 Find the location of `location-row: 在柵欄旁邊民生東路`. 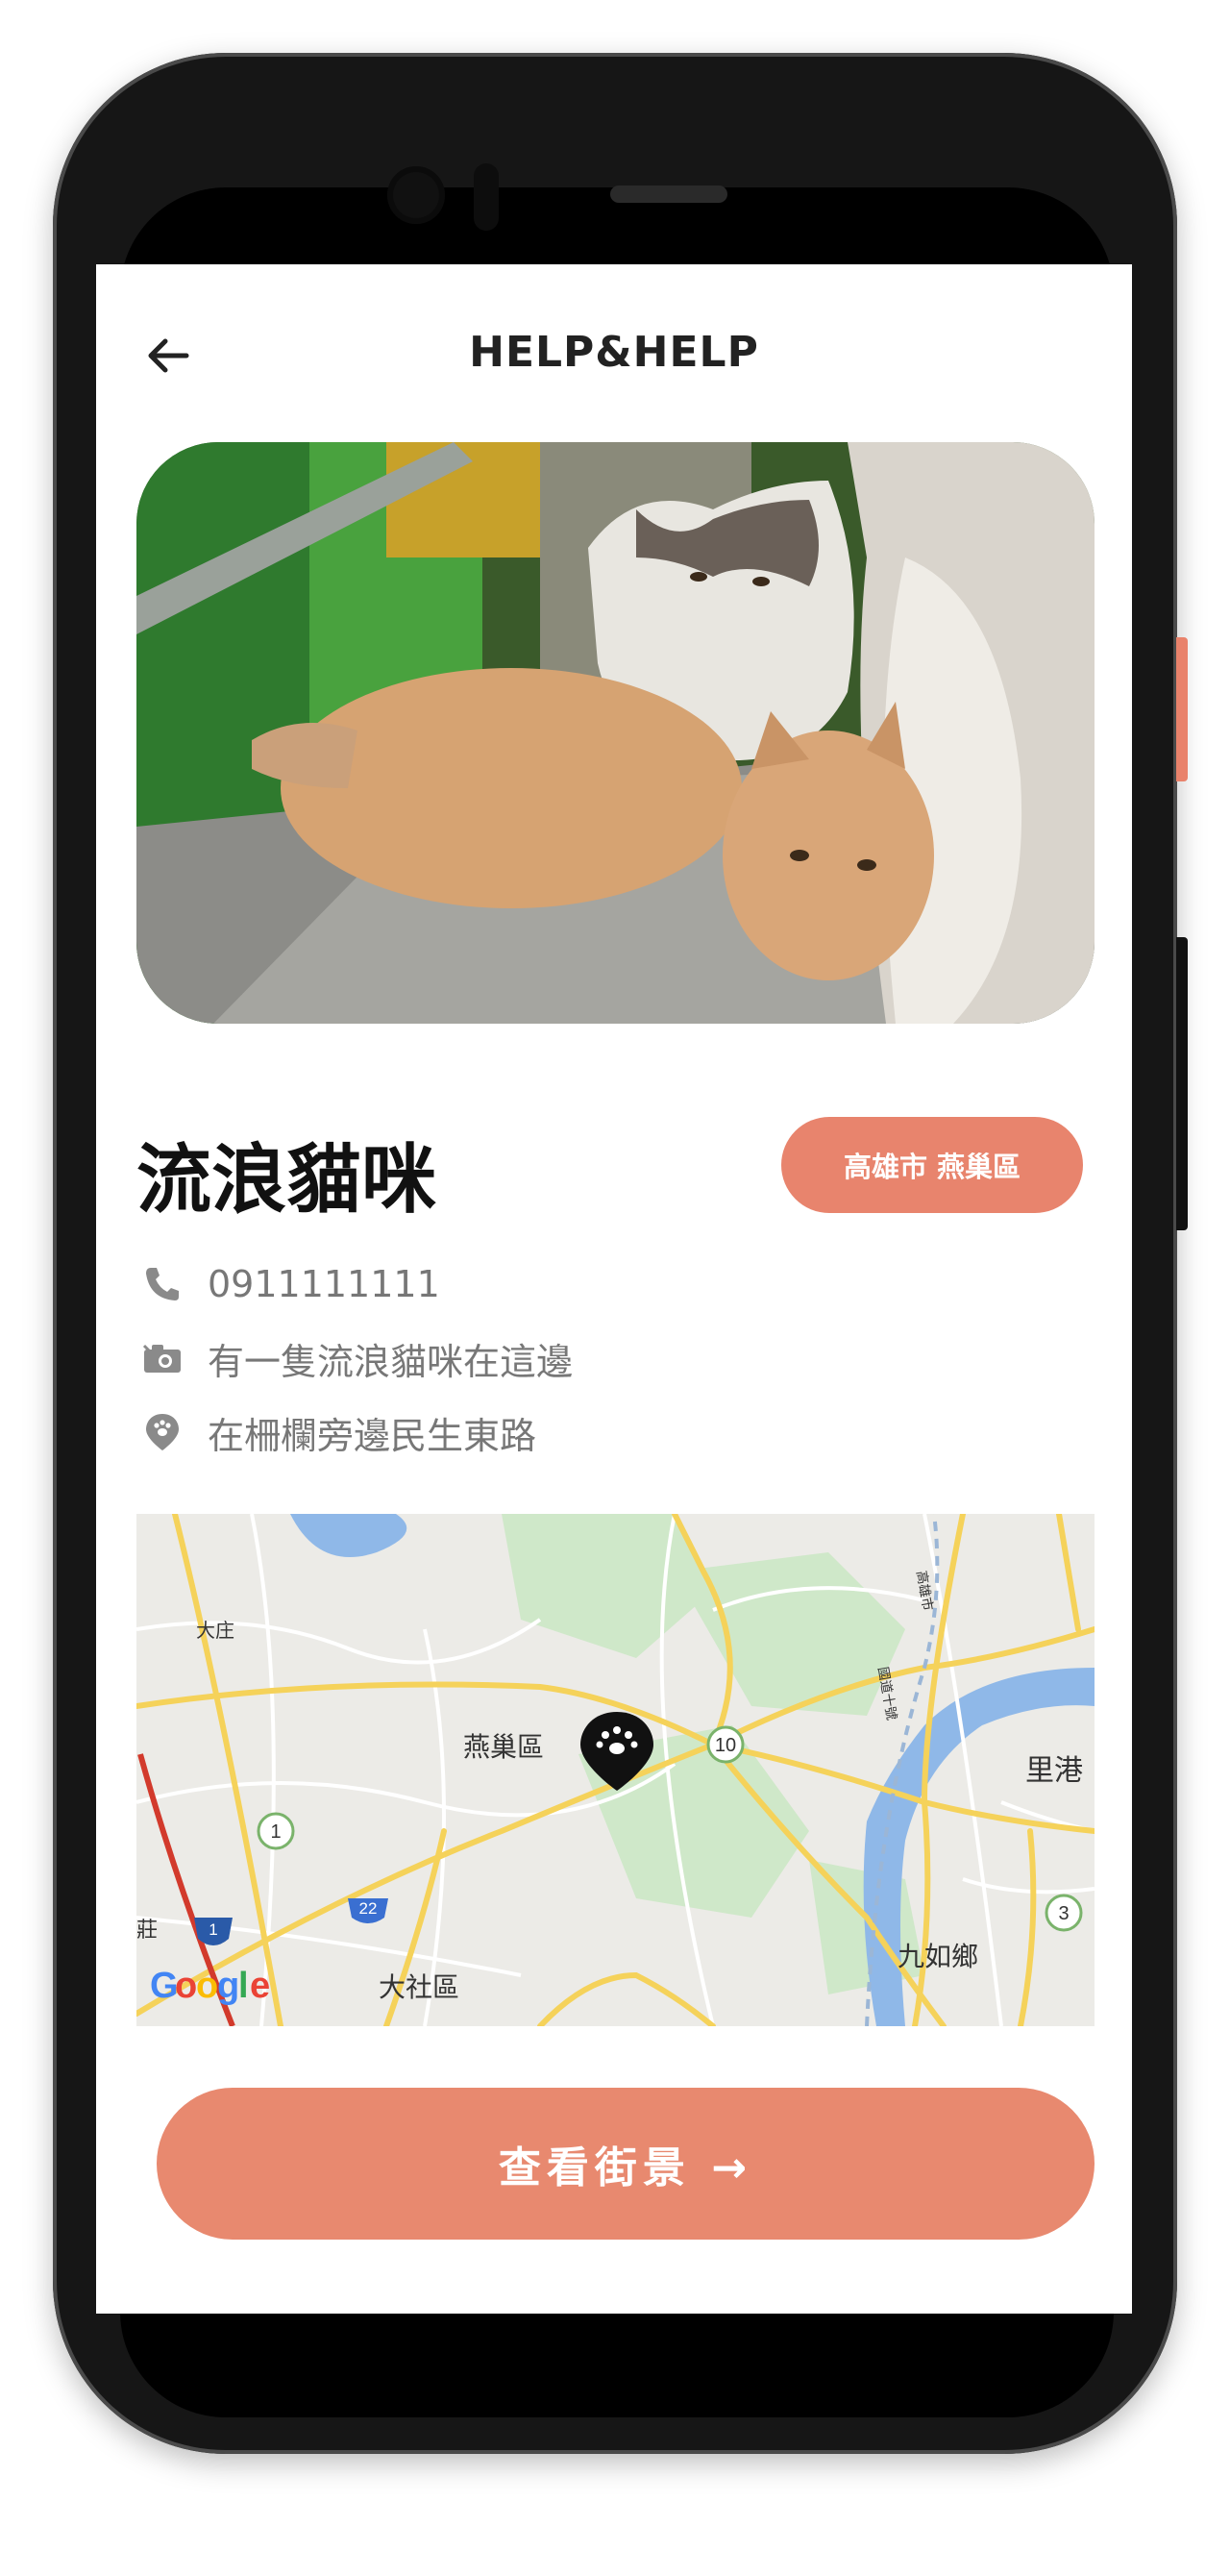

location-row: 在柵欄旁邊民生東路 is located at coordinates (339, 1432).